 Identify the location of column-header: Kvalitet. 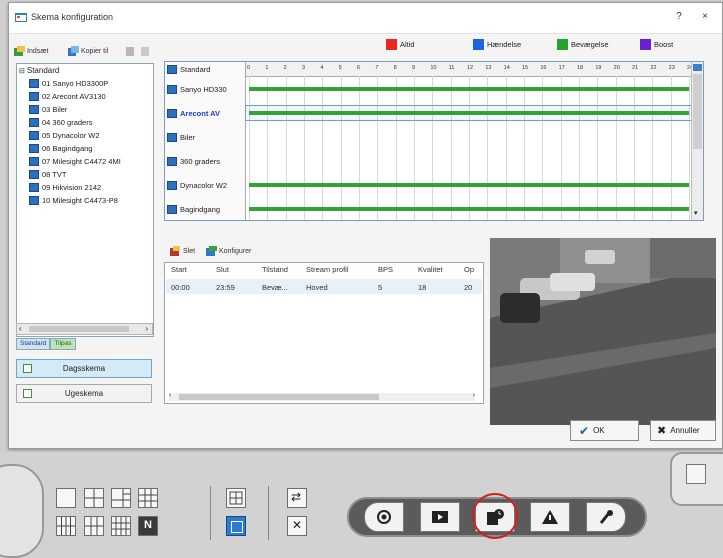
(430, 269).